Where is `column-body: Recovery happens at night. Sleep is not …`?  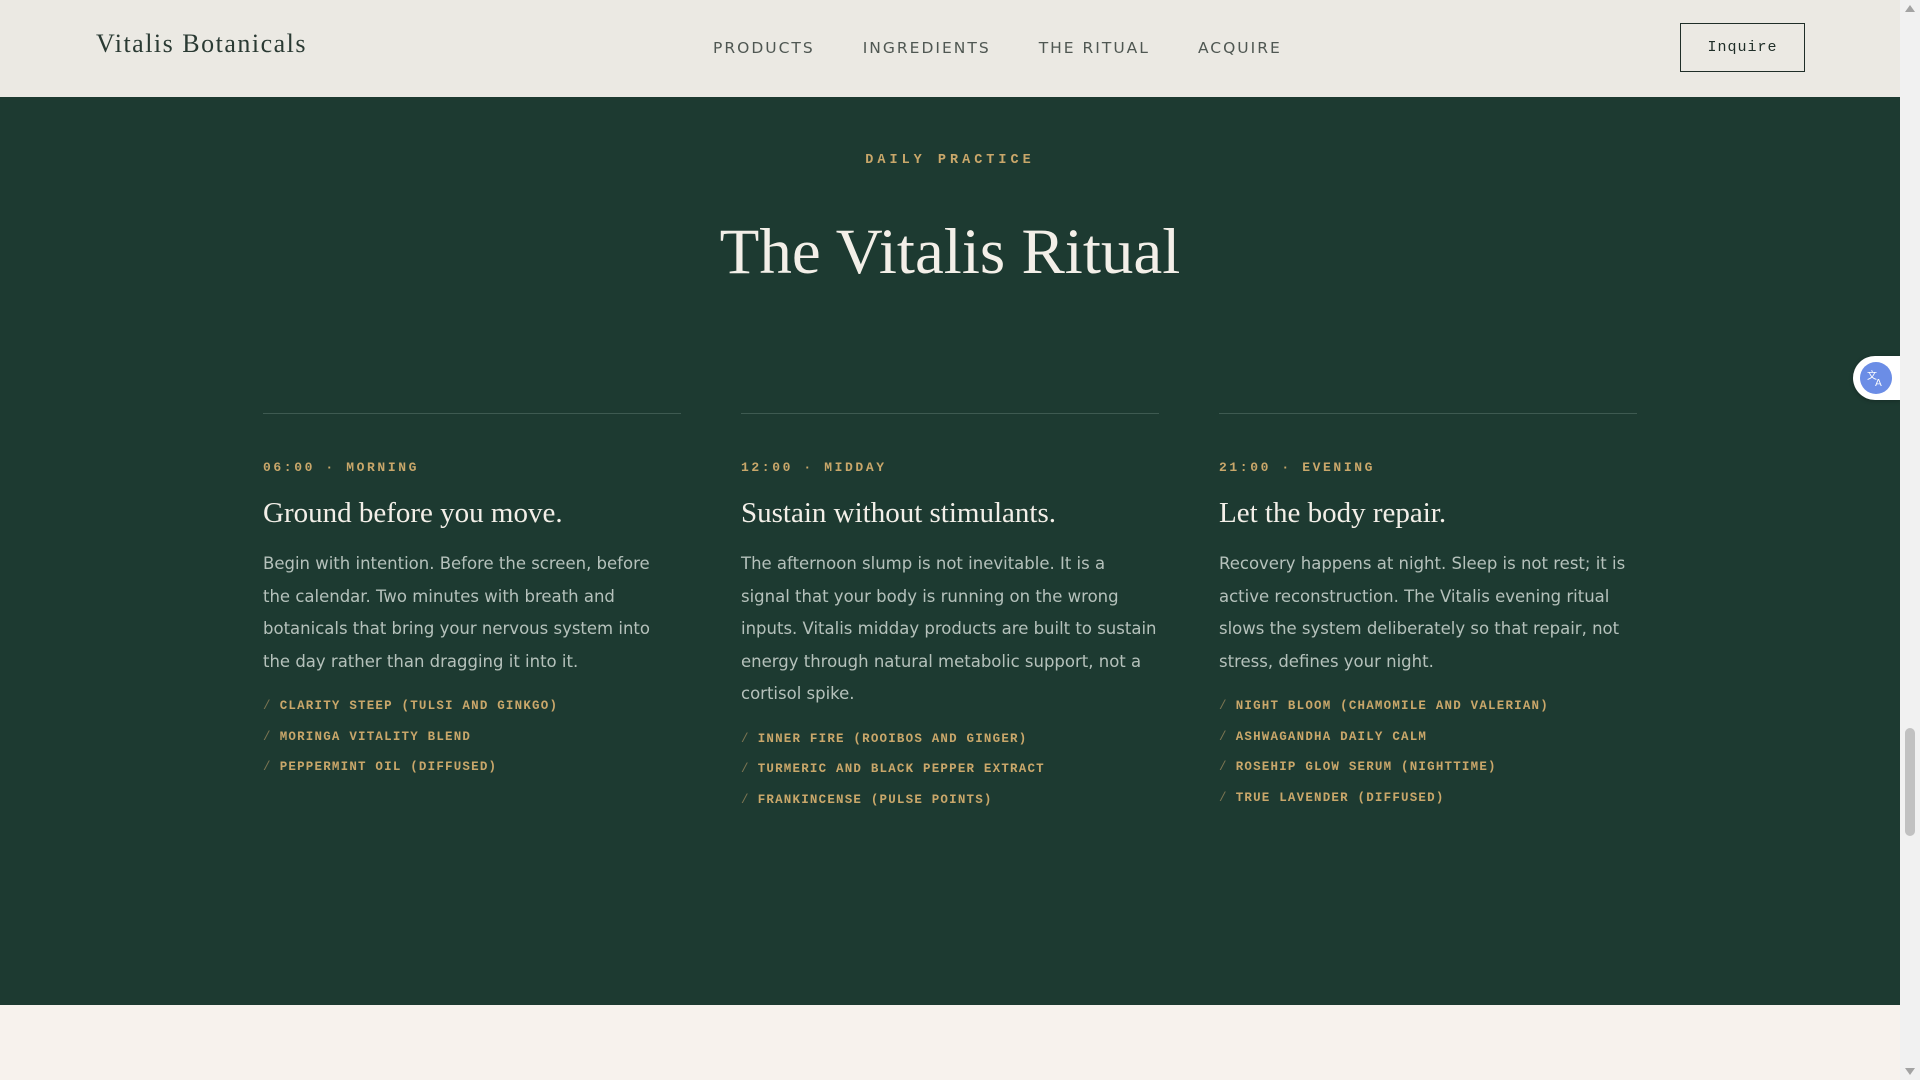
column-body: Recovery happens at night. Sleep is not … is located at coordinates (1422, 612).